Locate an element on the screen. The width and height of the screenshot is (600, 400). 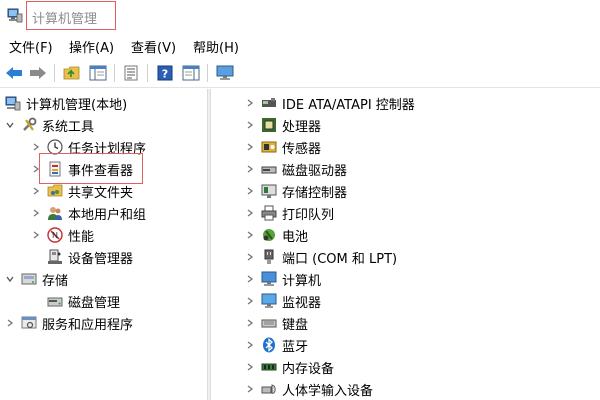
processor-icon is located at coordinates (268, 125).